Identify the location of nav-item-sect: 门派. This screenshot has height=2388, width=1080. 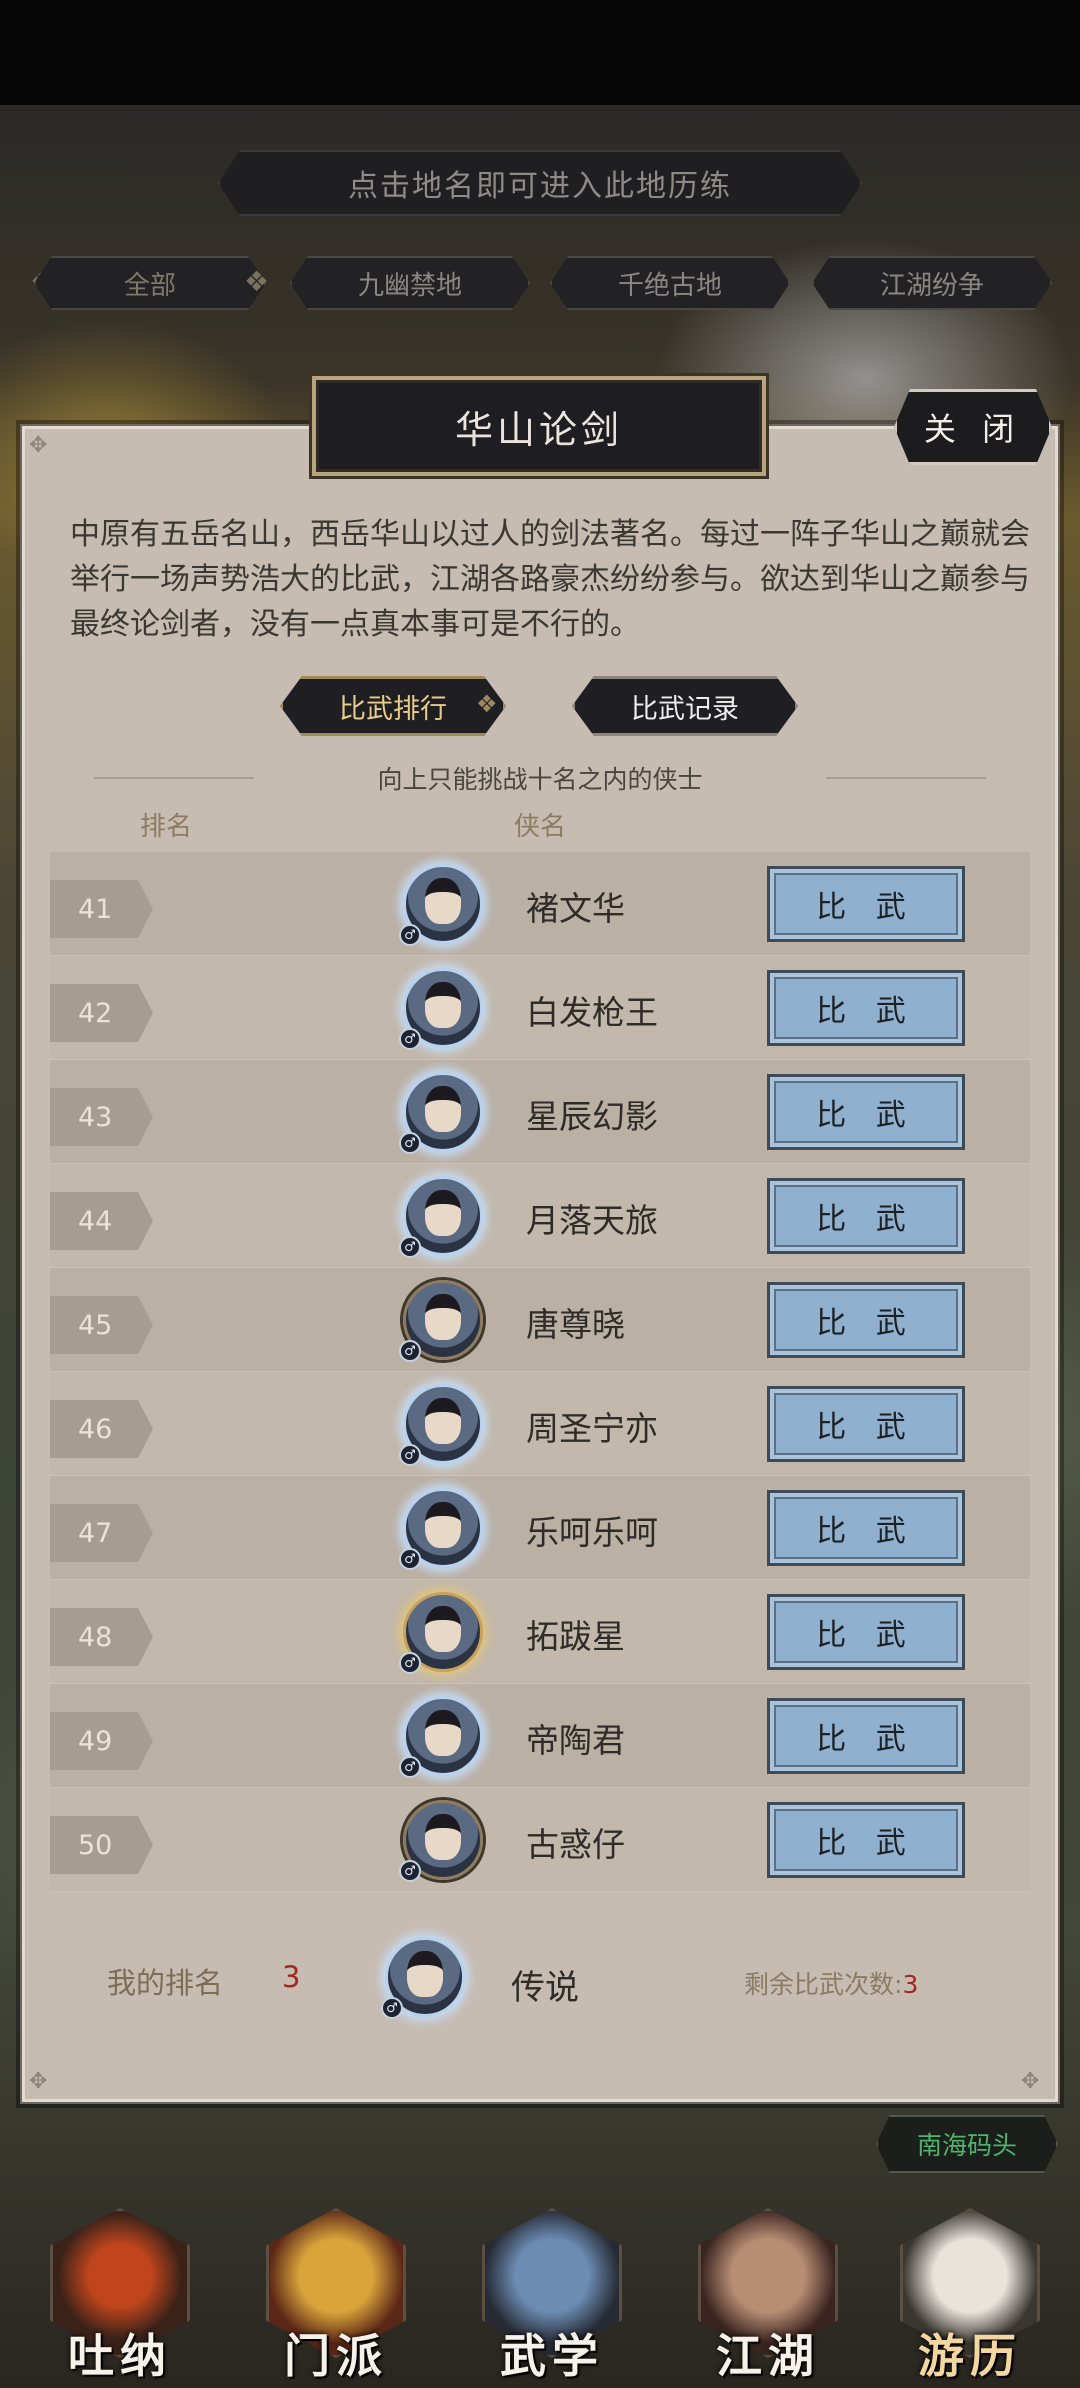
(336, 2288).